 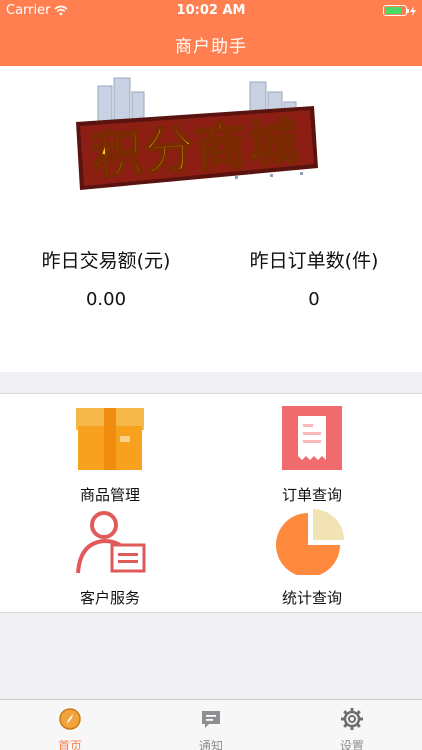 I want to click on product-box-icon, so click(x=110, y=439).